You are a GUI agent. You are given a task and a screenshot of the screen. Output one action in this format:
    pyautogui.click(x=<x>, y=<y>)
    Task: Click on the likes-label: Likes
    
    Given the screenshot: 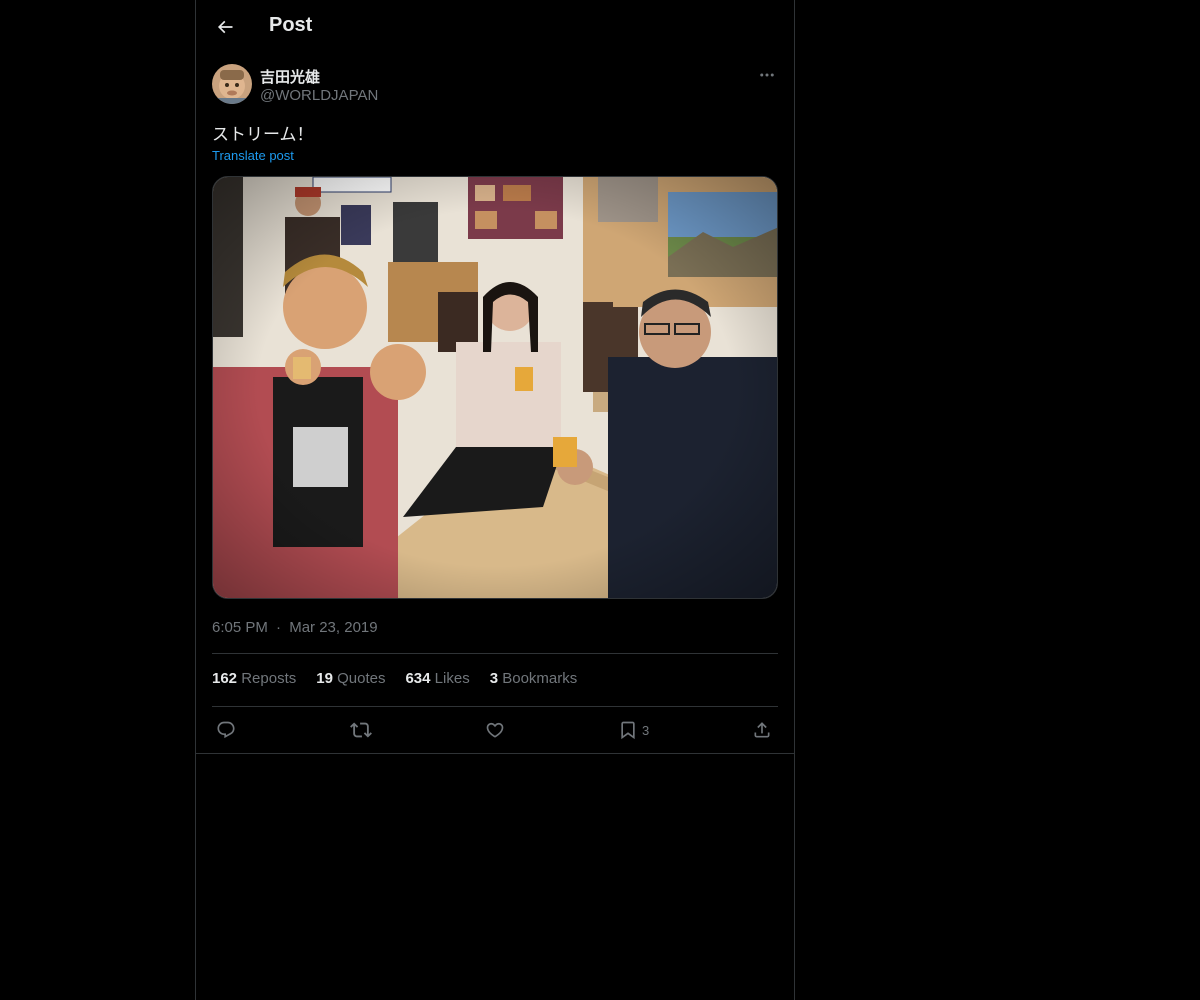 What is the action you would take?
    pyautogui.click(x=452, y=678)
    